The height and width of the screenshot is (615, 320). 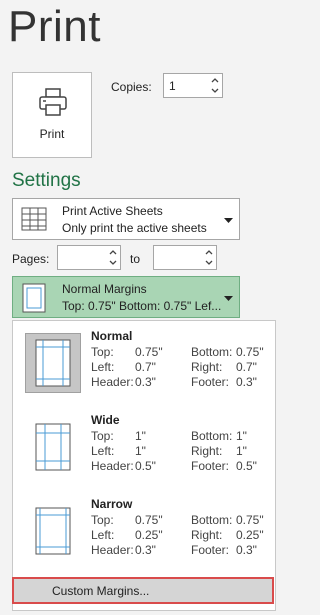 I want to click on option-name: Narrow, so click(x=112, y=504).